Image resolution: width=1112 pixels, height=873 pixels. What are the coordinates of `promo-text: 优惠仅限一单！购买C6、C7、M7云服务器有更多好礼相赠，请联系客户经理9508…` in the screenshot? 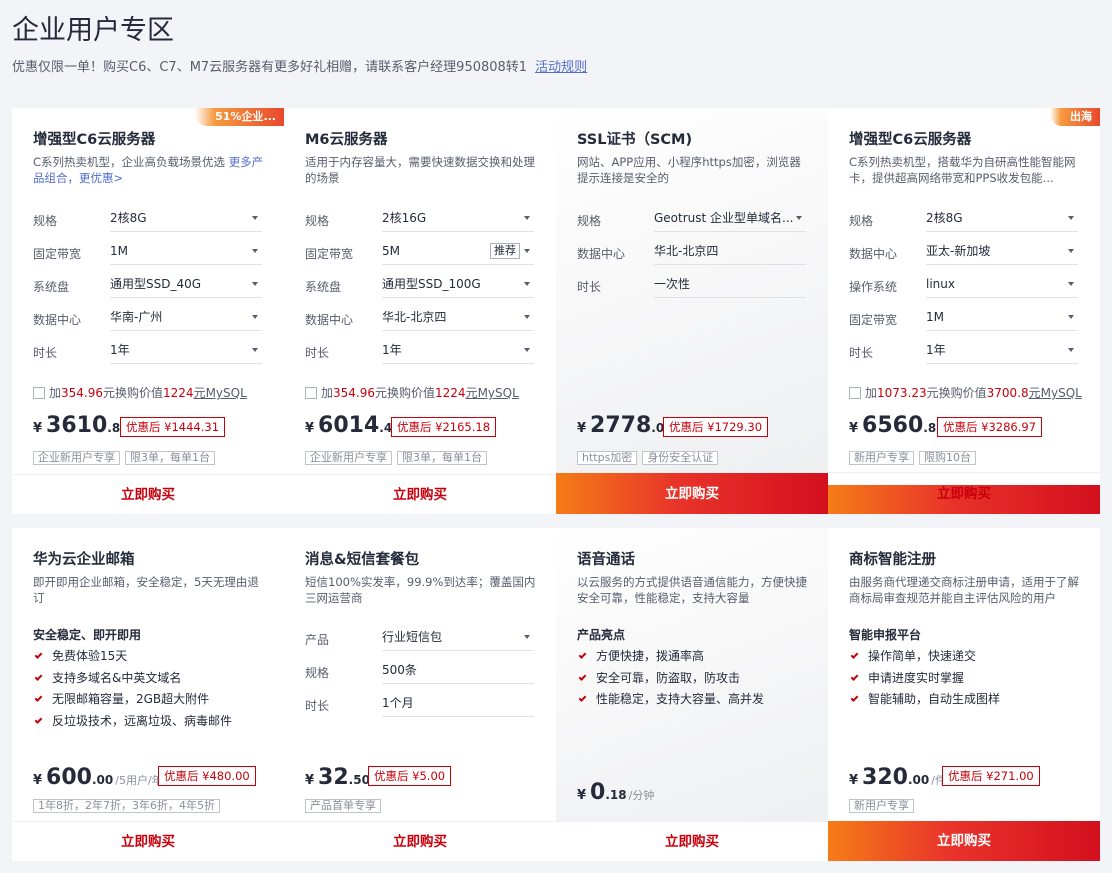 It's located at (270, 67).